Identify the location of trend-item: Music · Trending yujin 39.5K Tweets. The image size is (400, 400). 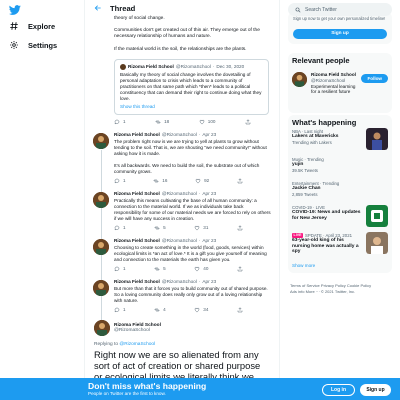
(340, 165).